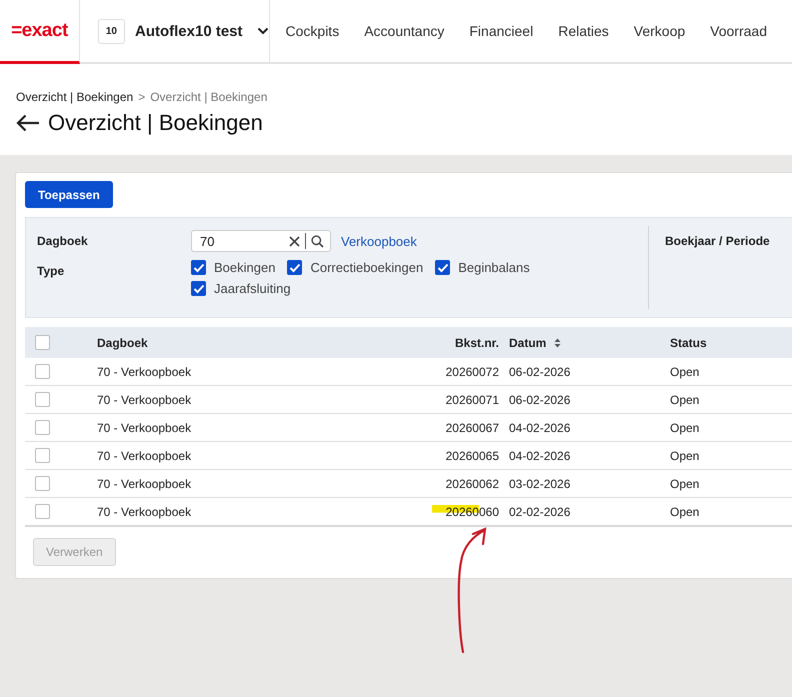 The image size is (792, 697). Describe the element at coordinates (39, 31) in the screenshot. I see `exact-logo: =exact` at that location.